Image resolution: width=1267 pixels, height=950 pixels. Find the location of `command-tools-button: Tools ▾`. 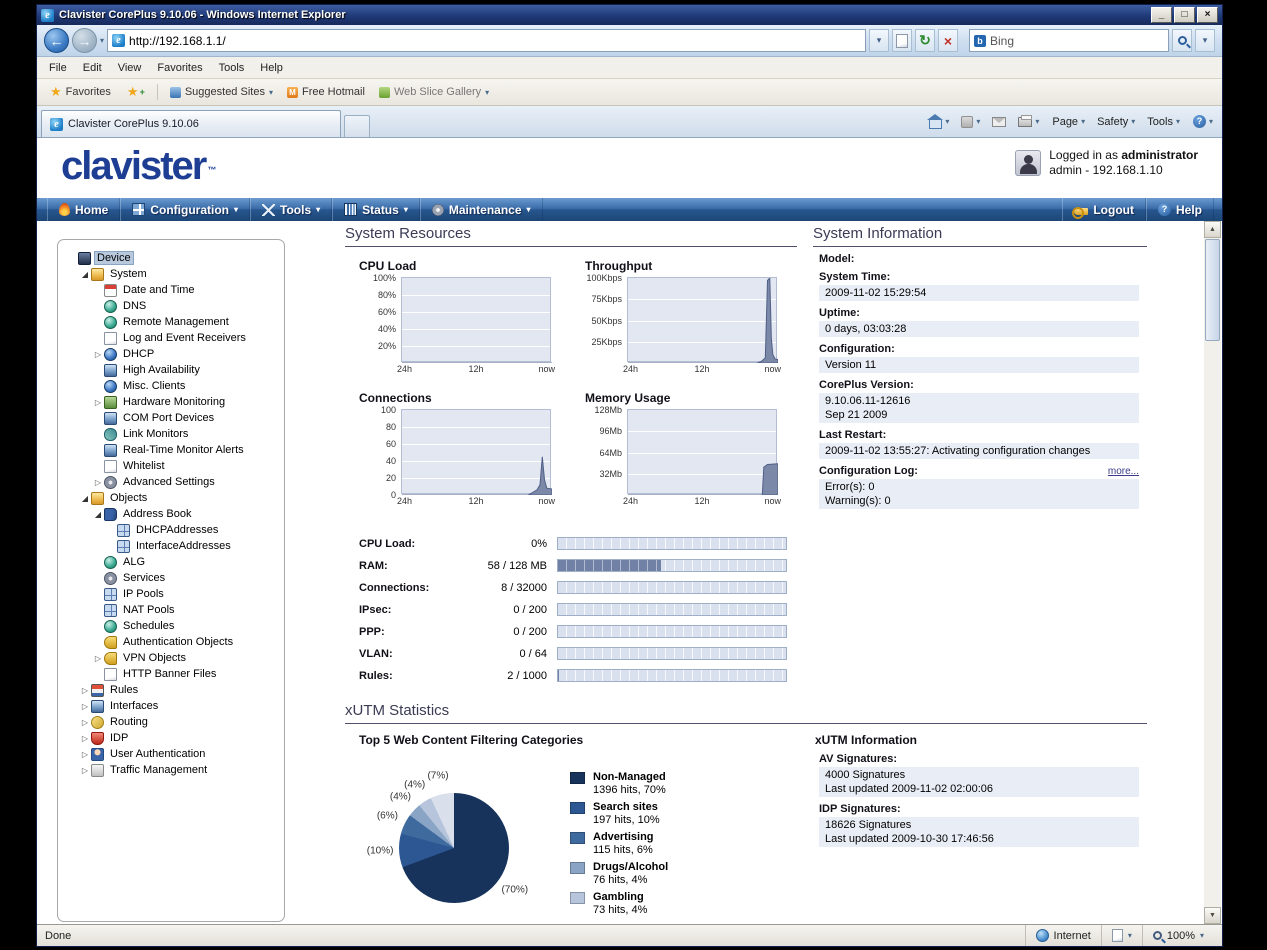

command-tools-button: Tools ▾ is located at coordinates (1163, 122).